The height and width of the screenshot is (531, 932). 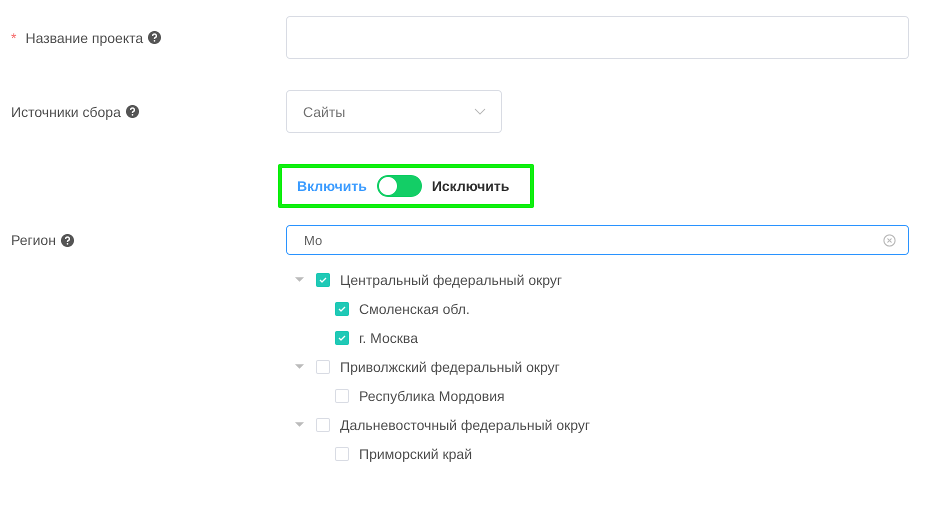 I want to click on tree-item-label: Республика Мордовия, so click(x=432, y=396).